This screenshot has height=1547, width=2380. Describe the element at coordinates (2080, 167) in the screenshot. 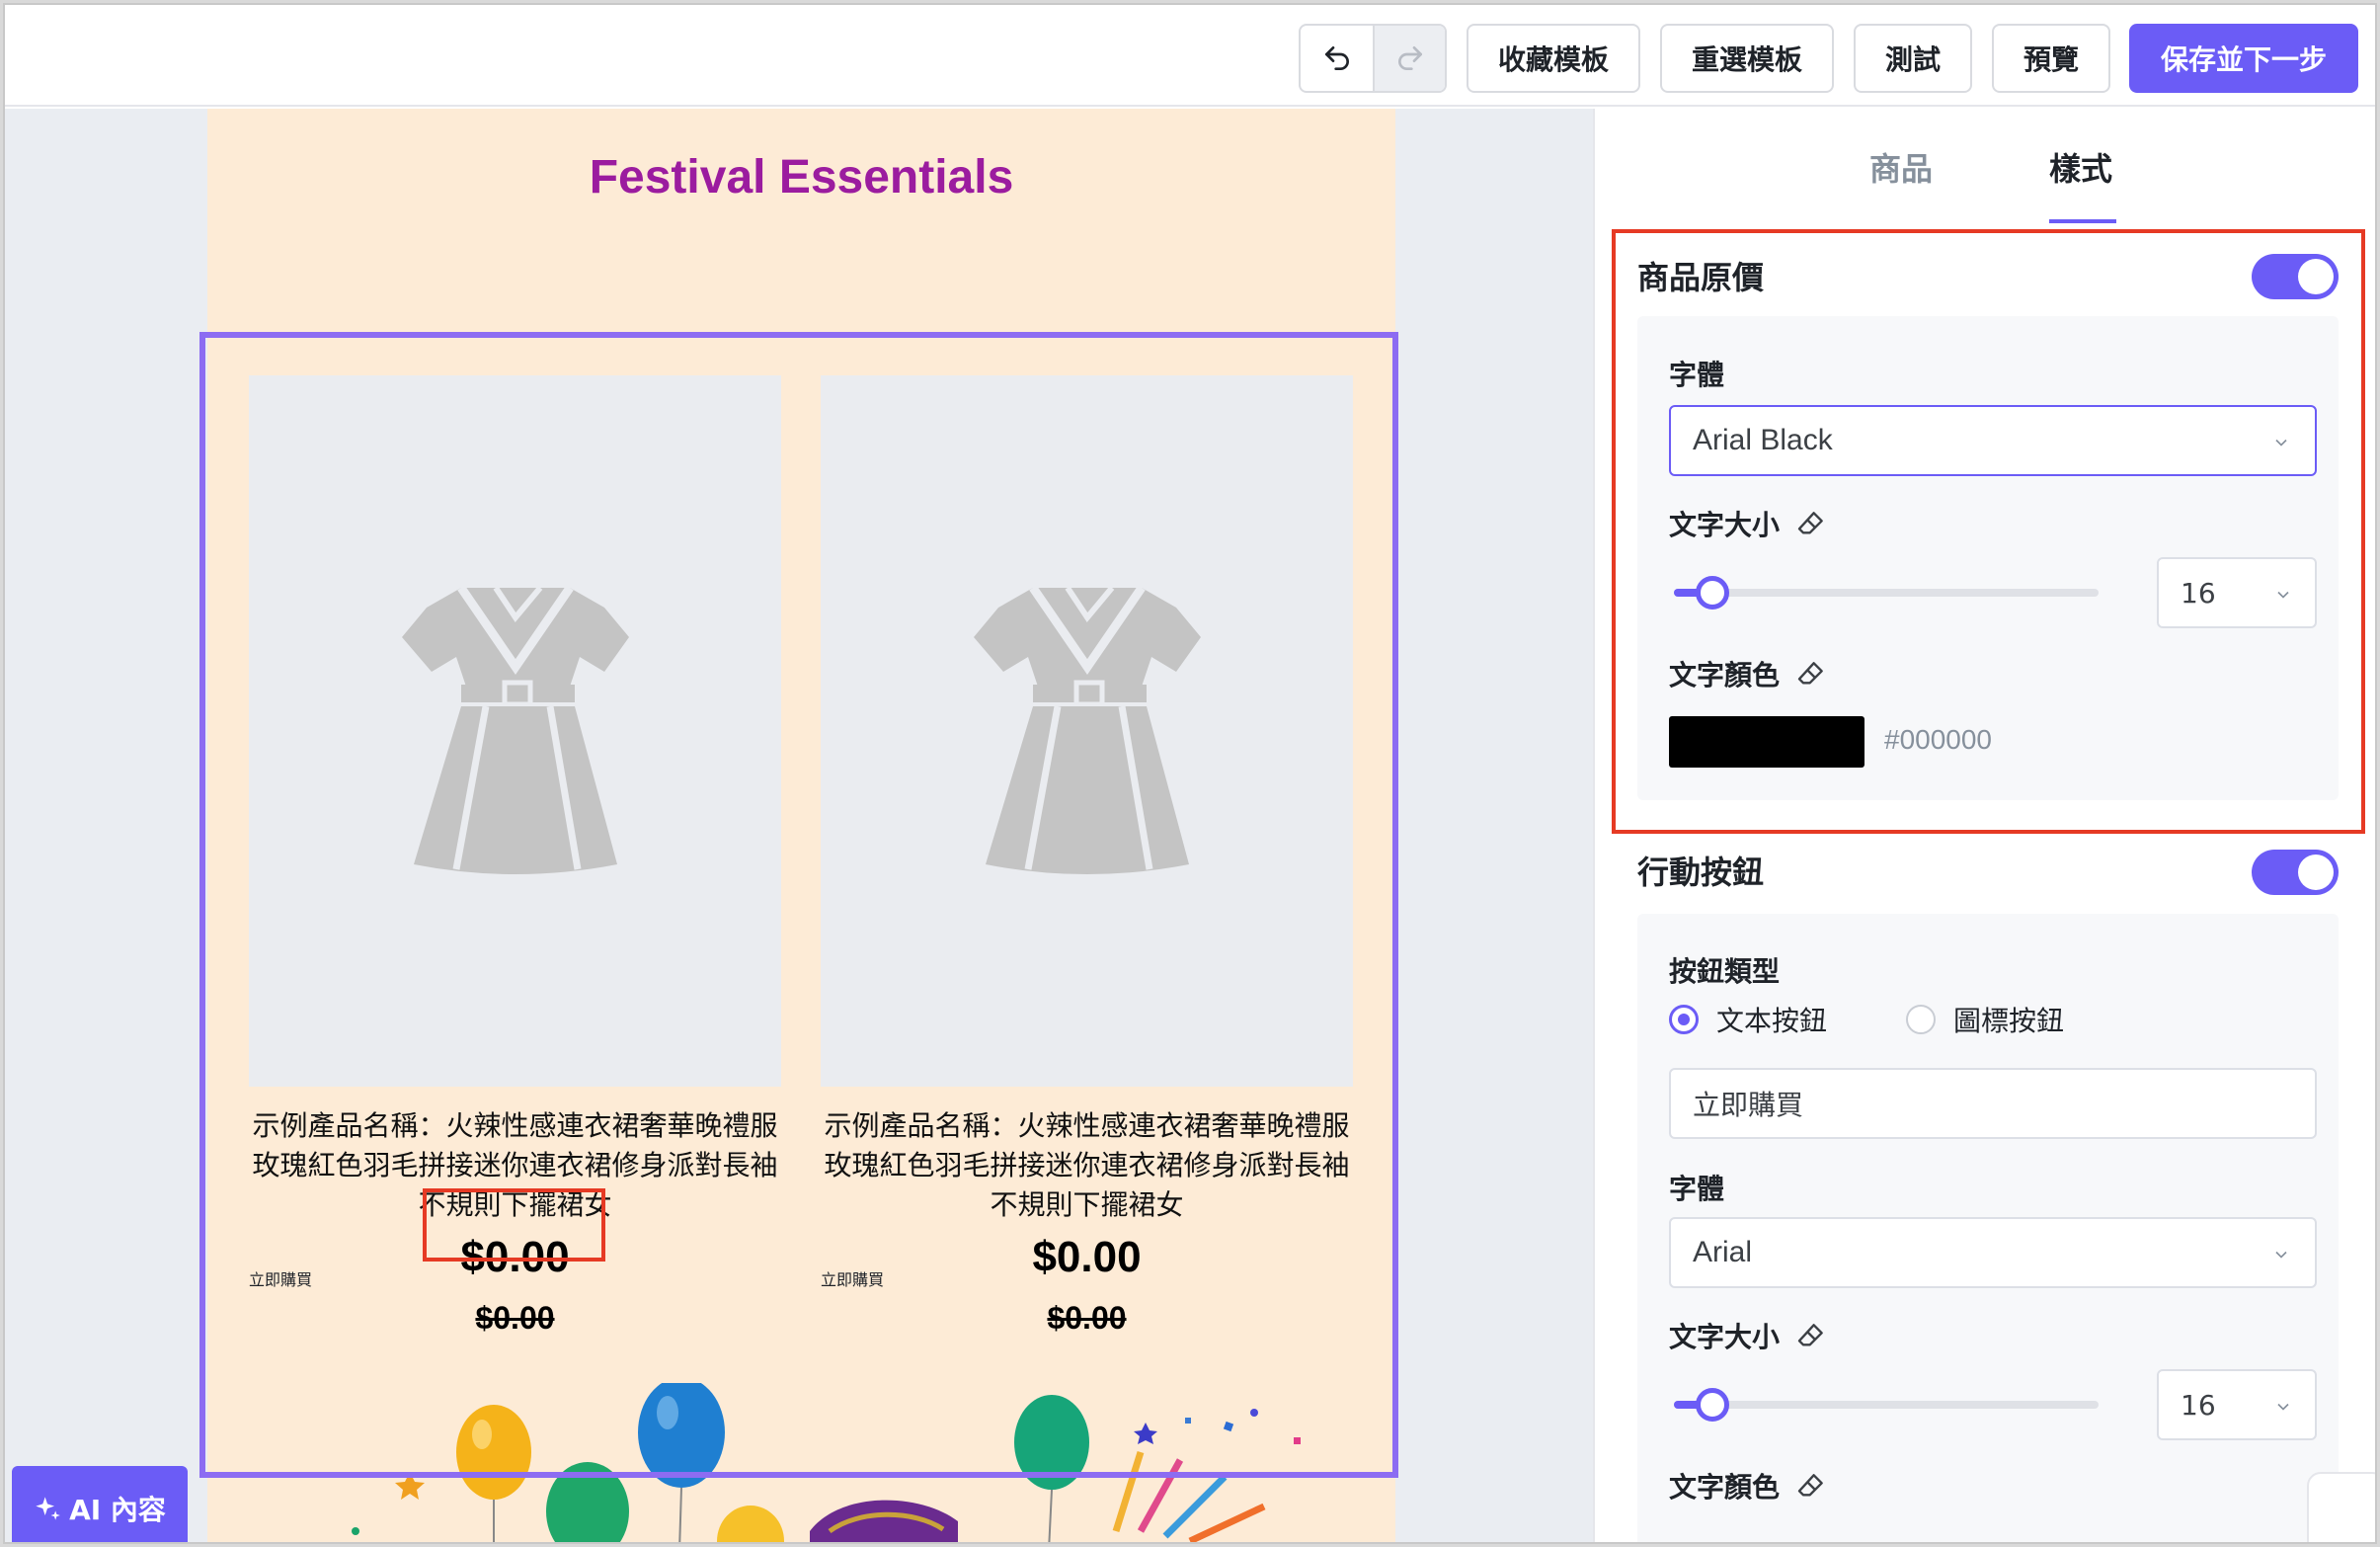

I see `tab-style: 樣式` at that location.